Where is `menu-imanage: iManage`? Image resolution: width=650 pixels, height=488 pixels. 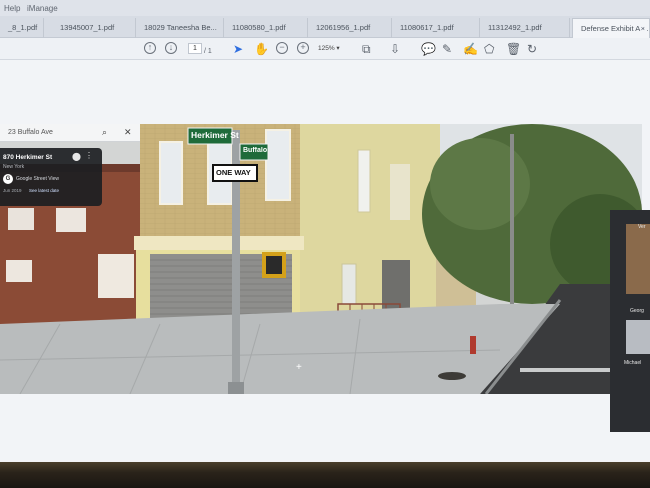 menu-imanage: iManage is located at coordinates (42, 8).